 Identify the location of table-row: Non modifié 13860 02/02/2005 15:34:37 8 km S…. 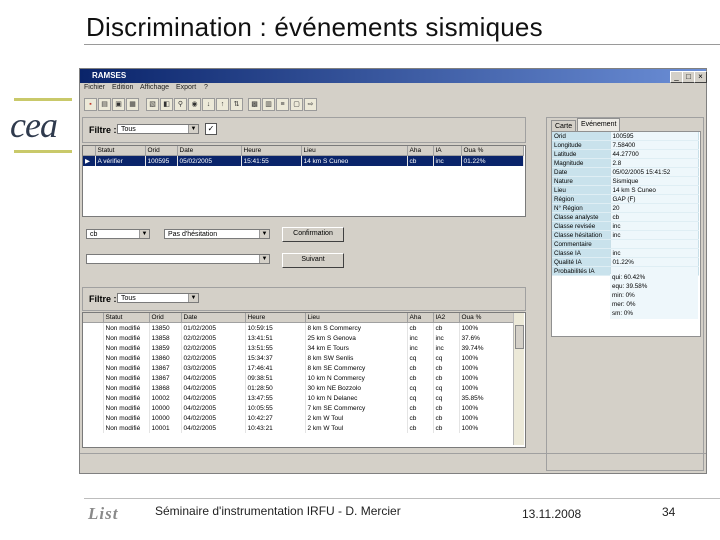
(298, 358).